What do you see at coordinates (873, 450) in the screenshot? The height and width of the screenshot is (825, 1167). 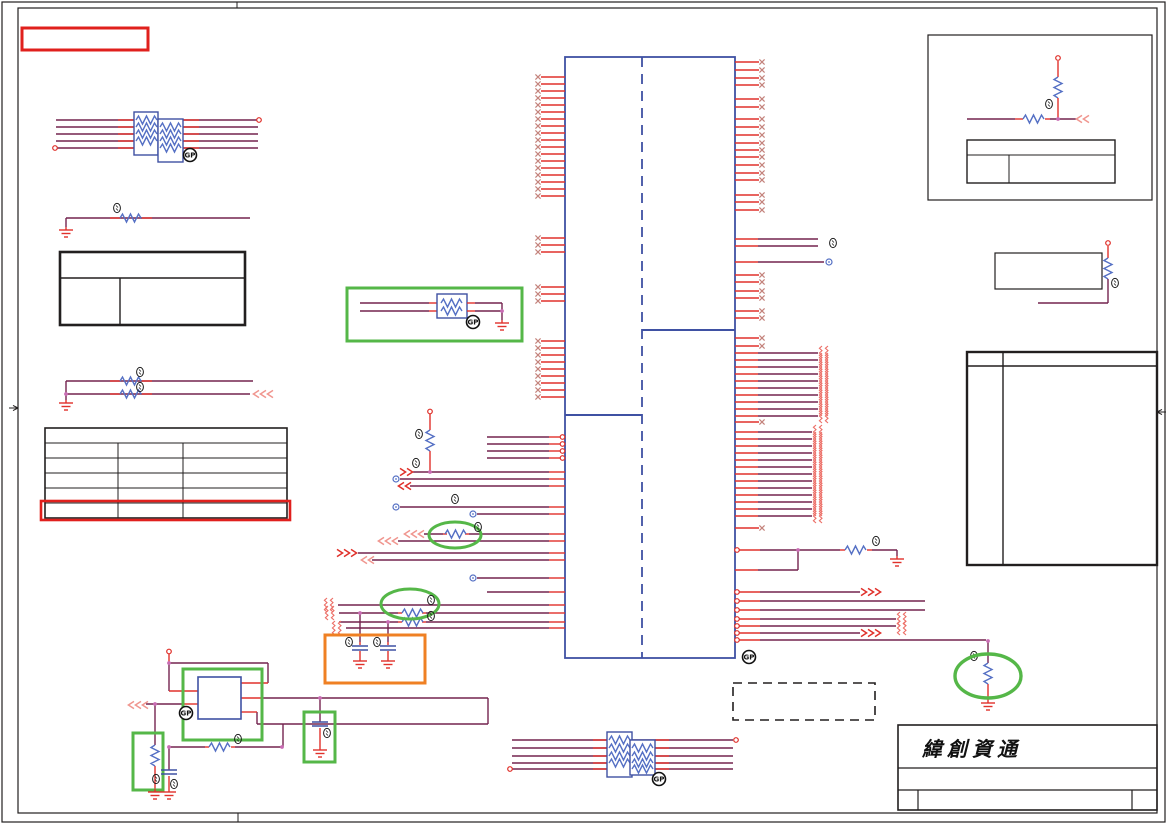 I see `wires` at bounding box center [873, 450].